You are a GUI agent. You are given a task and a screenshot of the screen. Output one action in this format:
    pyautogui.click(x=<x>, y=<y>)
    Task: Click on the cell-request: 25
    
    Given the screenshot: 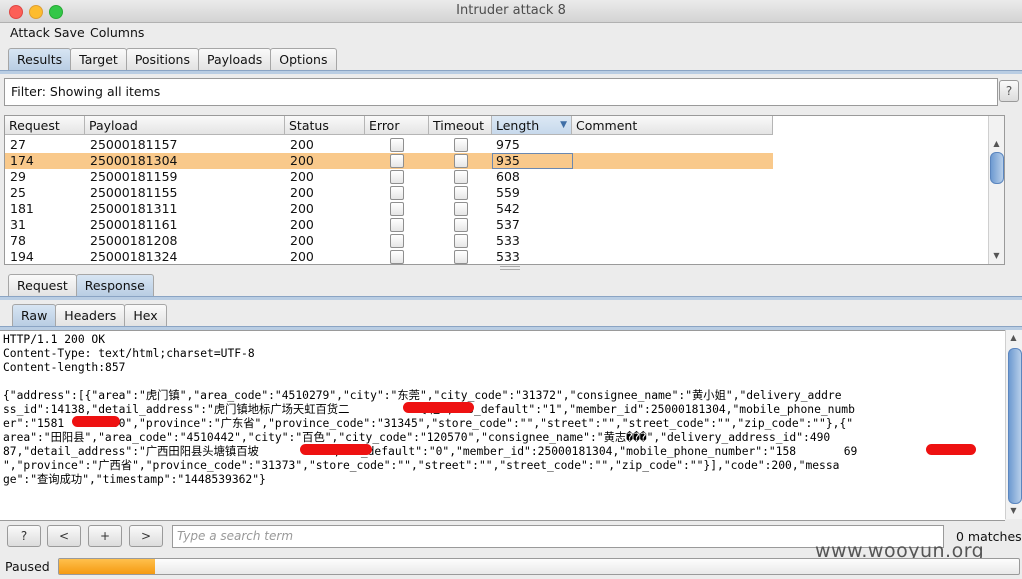 What is the action you would take?
    pyautogui.click(x=18, y=192)
    